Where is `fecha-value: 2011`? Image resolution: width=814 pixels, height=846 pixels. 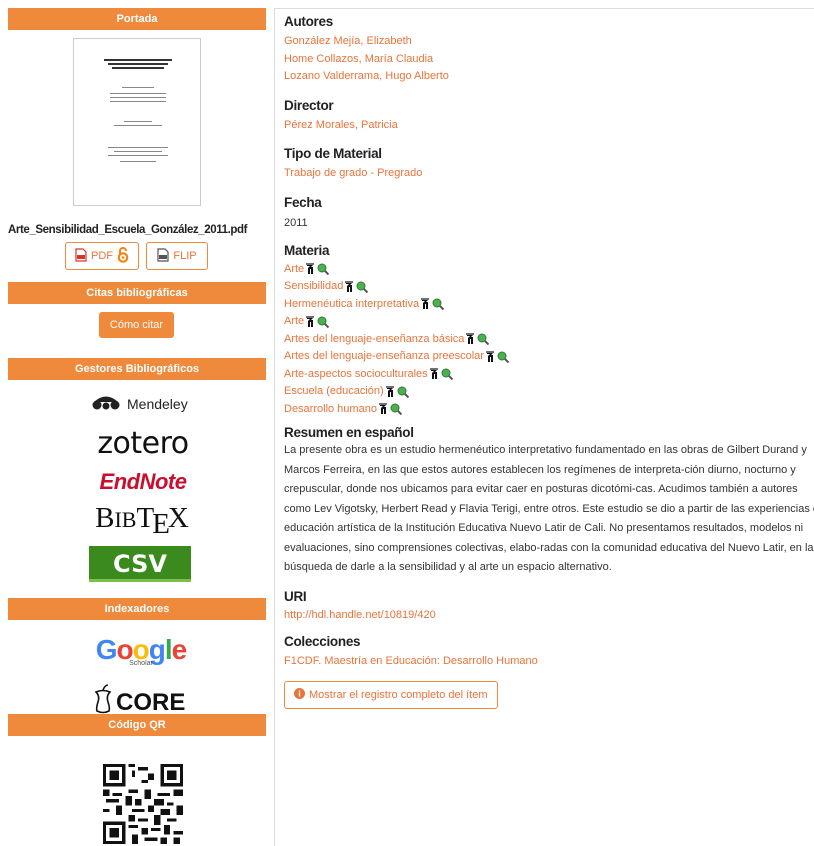 fecha-value: 2011 is located at coordinates (296, 222).